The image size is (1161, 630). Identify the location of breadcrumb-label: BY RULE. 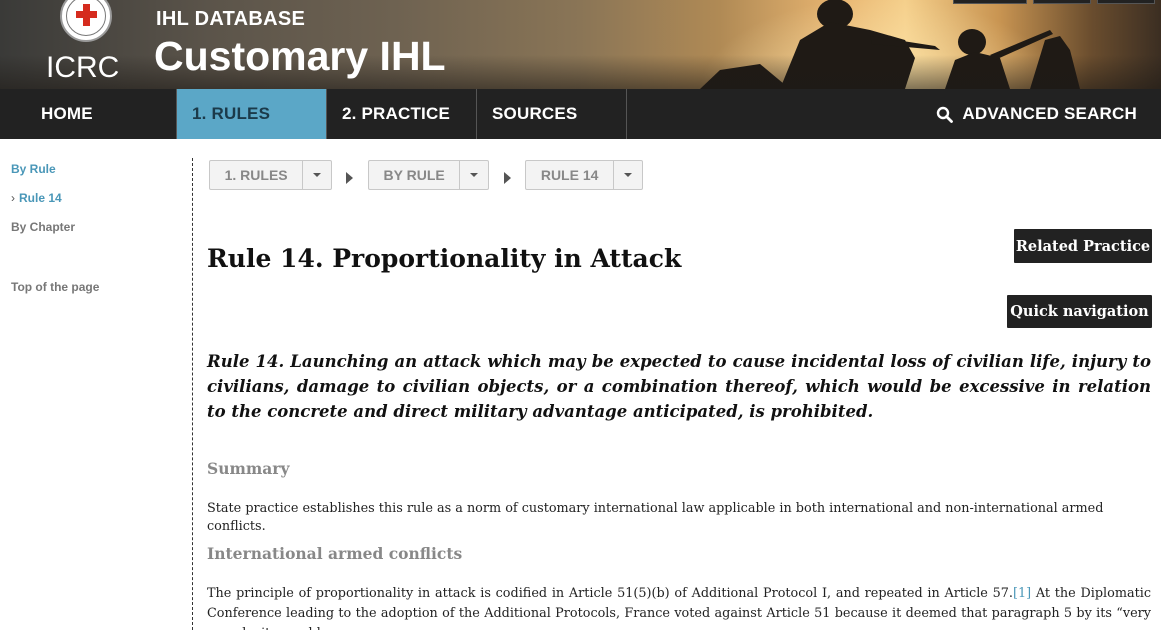
(415, 175).